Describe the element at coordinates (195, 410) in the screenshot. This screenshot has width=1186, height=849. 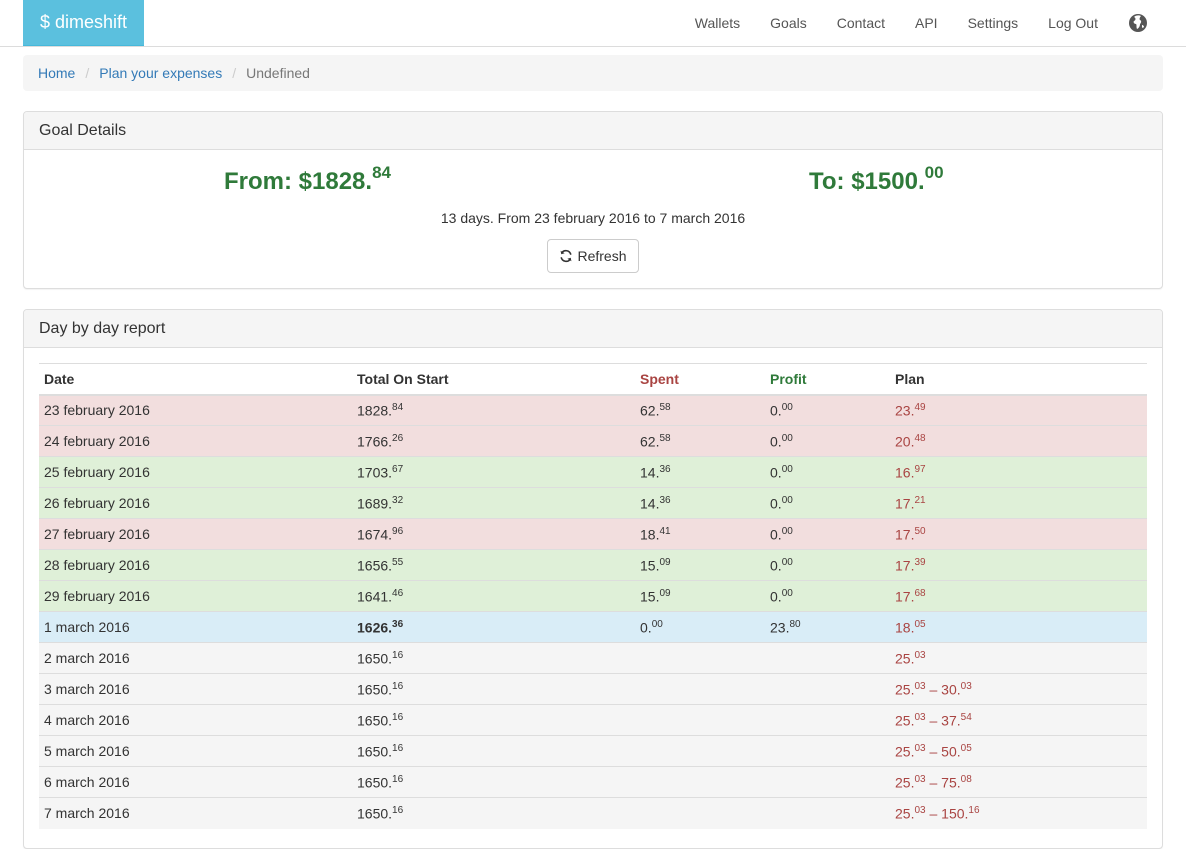
I see `cell-date: 23 february 2016` at that location.